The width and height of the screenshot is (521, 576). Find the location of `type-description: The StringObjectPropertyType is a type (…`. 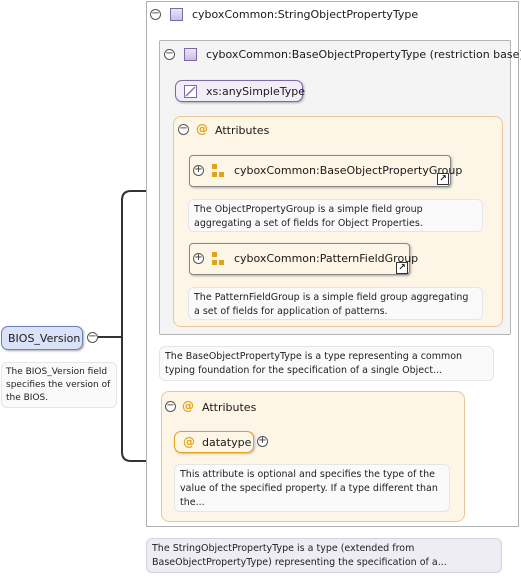

type-description: The StringObjectPropertyType is a type (… is located at coordinates (324, 555).